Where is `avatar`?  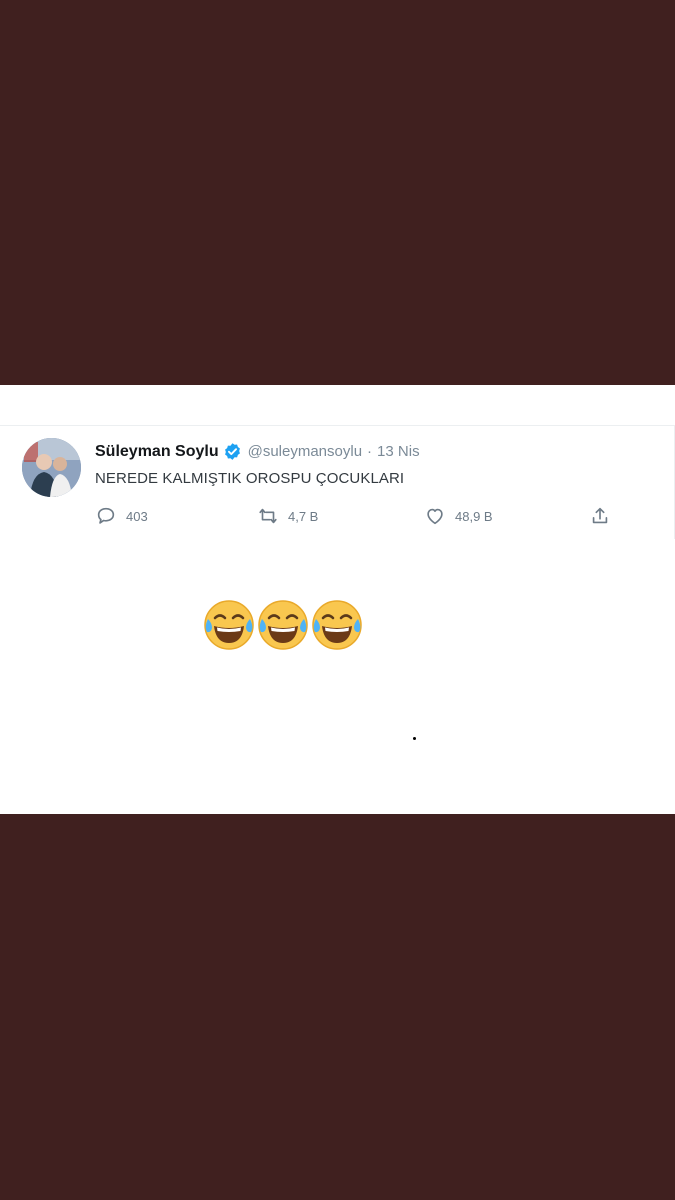 avatar is located at coordinates (51, 467).